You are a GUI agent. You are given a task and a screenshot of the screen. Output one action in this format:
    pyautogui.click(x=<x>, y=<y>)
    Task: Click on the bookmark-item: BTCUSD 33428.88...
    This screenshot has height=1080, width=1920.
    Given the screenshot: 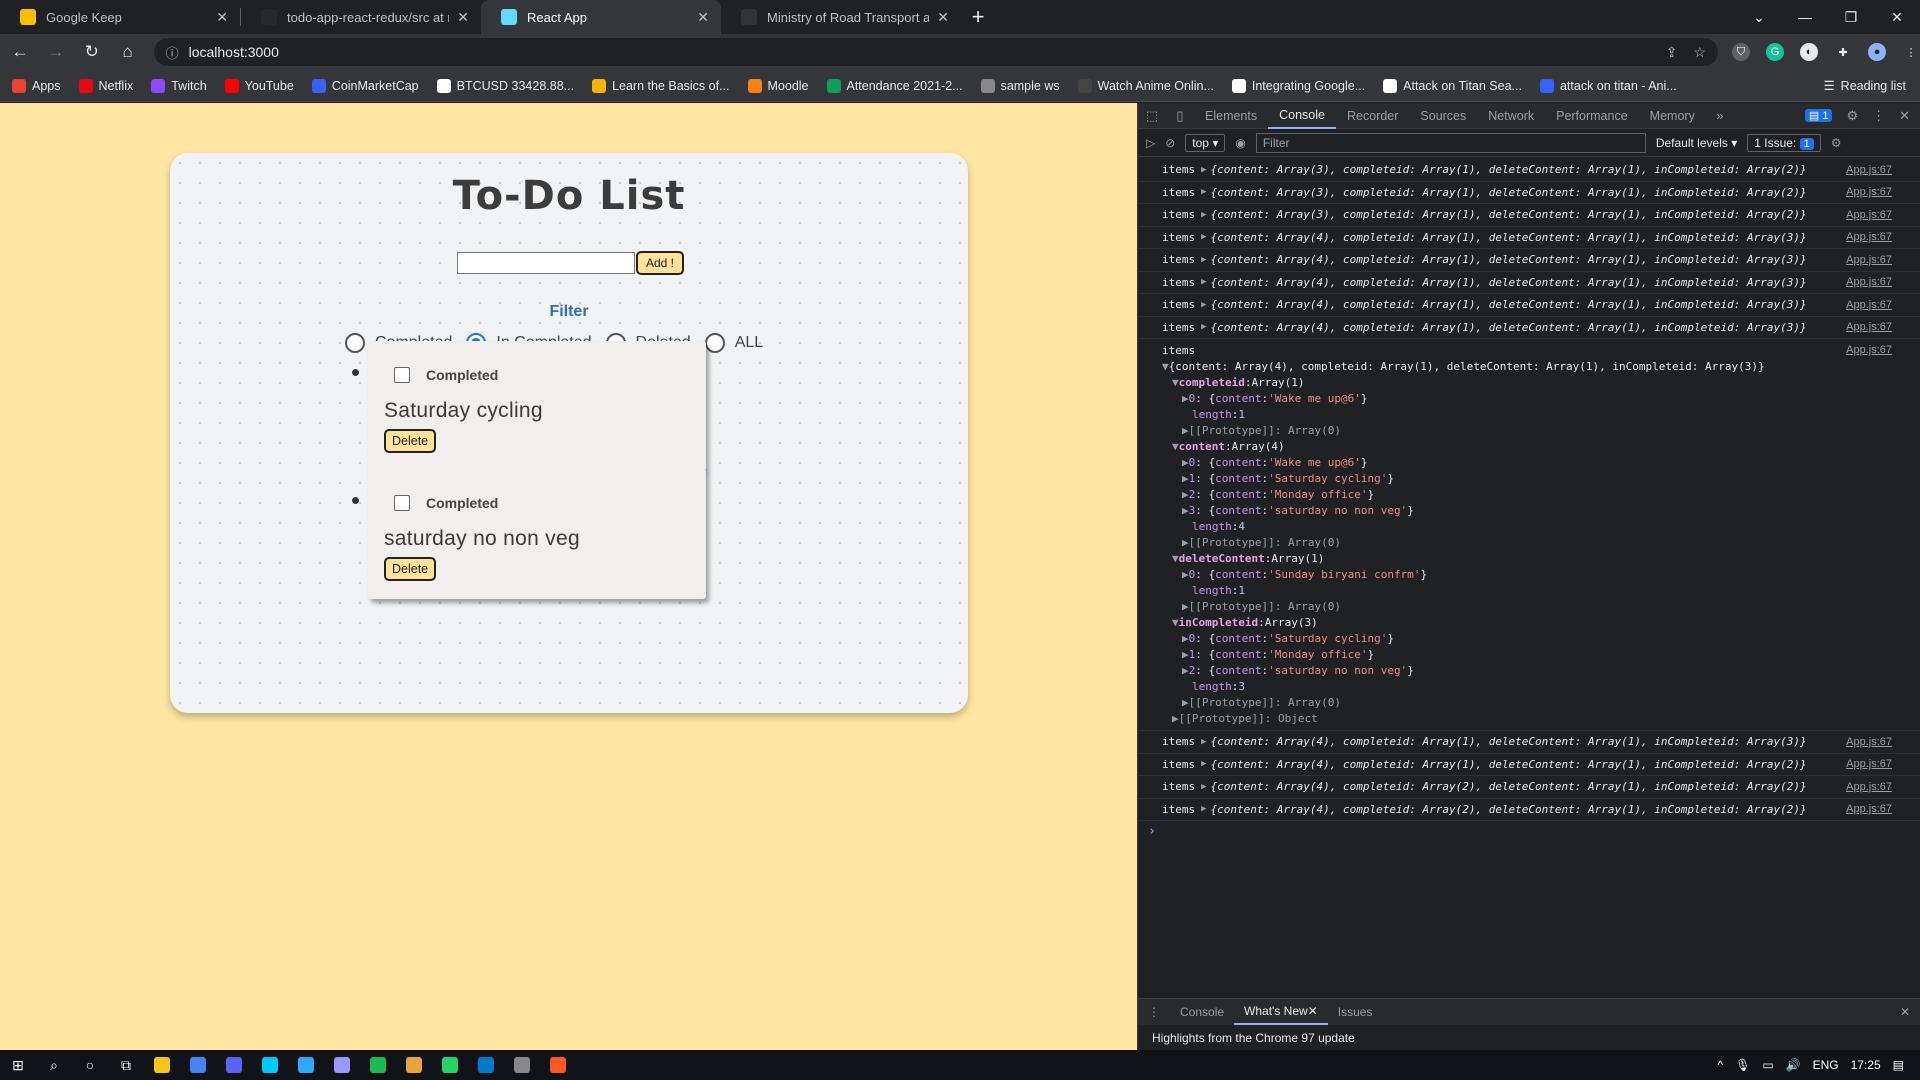 What is the action you would take?
    pyautogui.click(x=505, y=85)
    